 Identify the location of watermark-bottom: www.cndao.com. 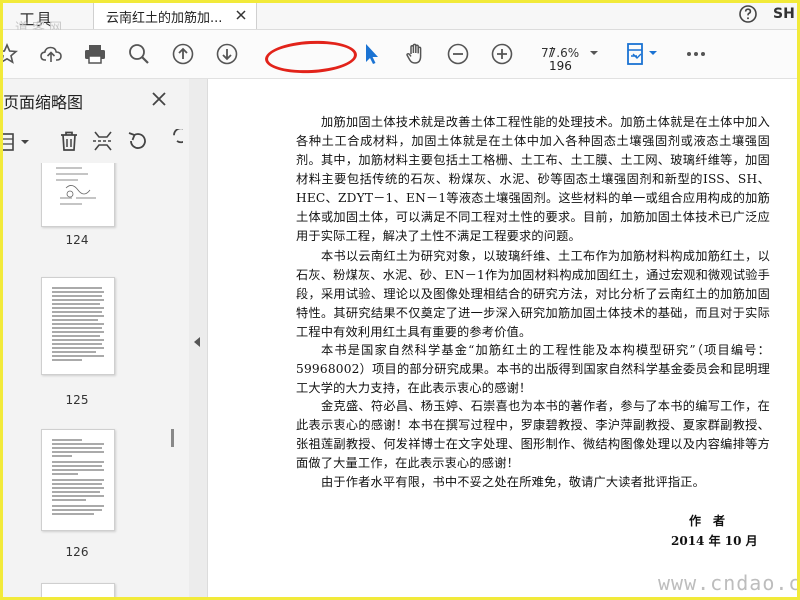
(729, 583).